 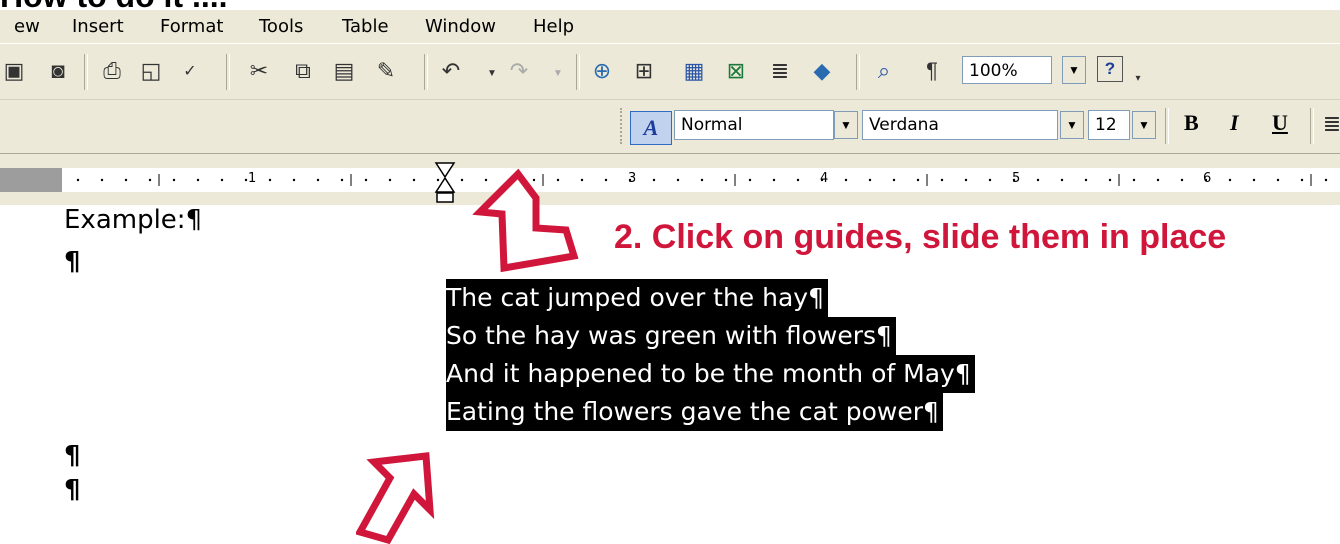 I want to click on ruler-area: 1 3 4 5 6, so click(x=670, y=179).